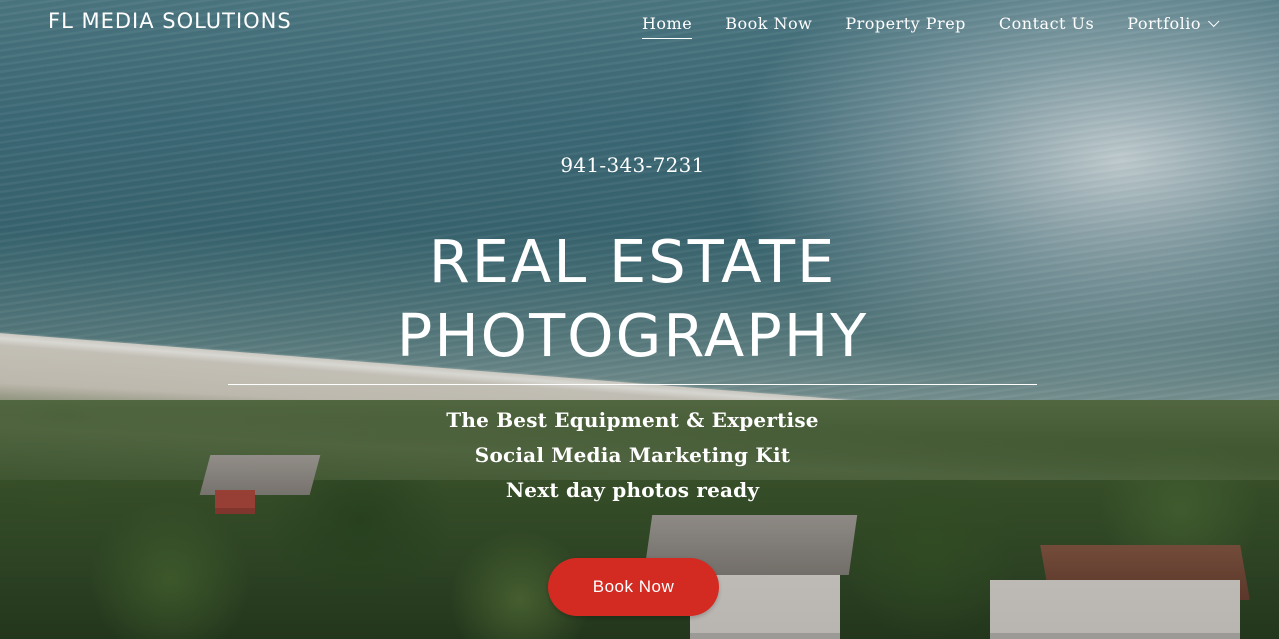  I want to click on hero-divider, so click(632, 384).